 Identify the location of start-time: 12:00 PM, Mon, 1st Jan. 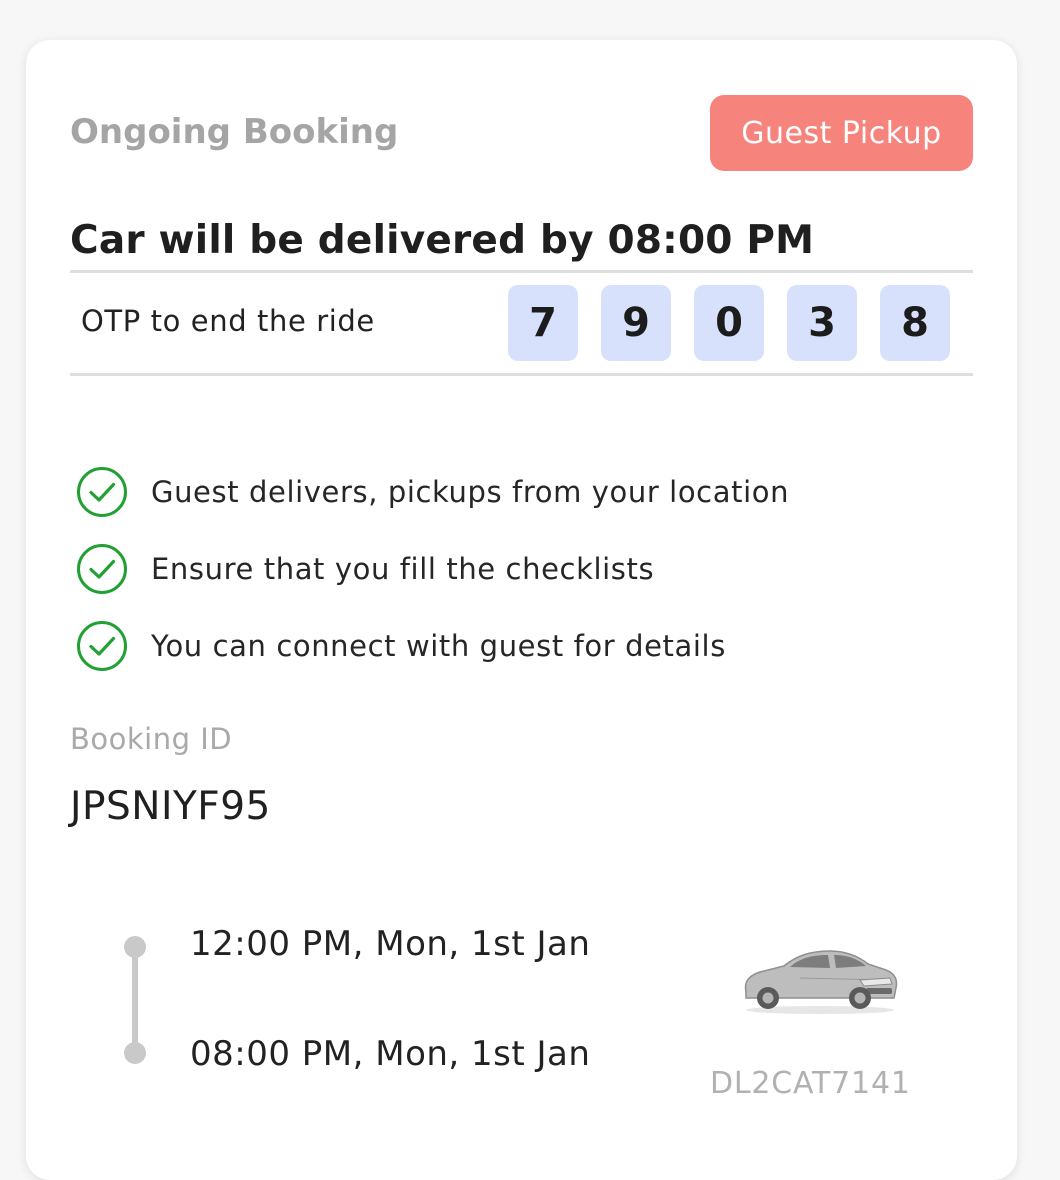
(390, 944).